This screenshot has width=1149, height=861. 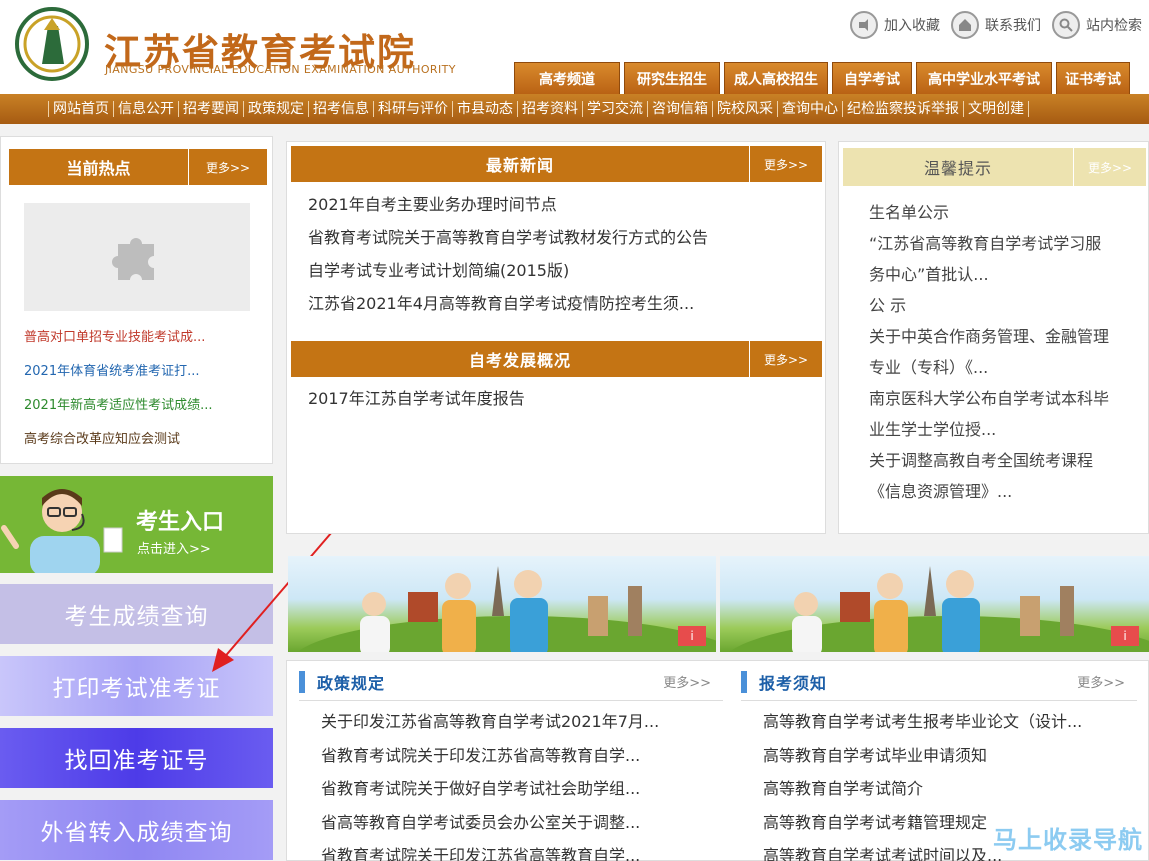 I want to click on tip-line: 关于中英合作商务管理、金融管理, so click(x=989, y=341).